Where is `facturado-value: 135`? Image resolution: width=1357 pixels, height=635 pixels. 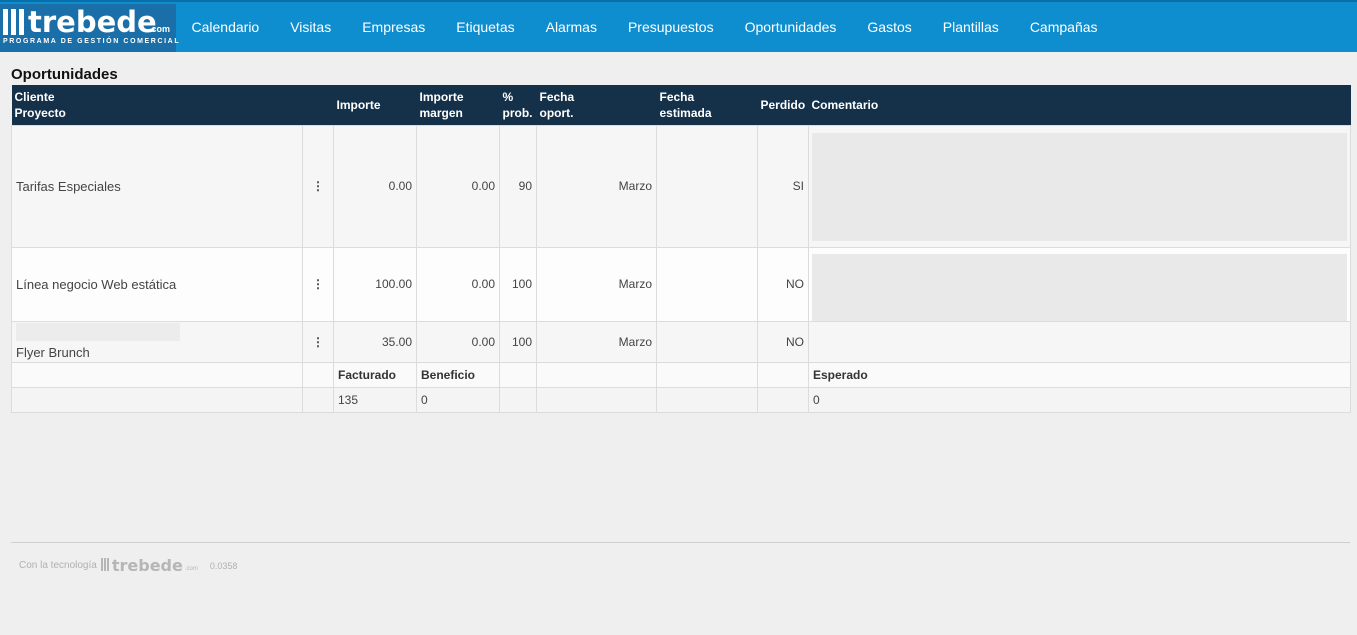
facturado-value: 135 is located at coordinates (375, 399).